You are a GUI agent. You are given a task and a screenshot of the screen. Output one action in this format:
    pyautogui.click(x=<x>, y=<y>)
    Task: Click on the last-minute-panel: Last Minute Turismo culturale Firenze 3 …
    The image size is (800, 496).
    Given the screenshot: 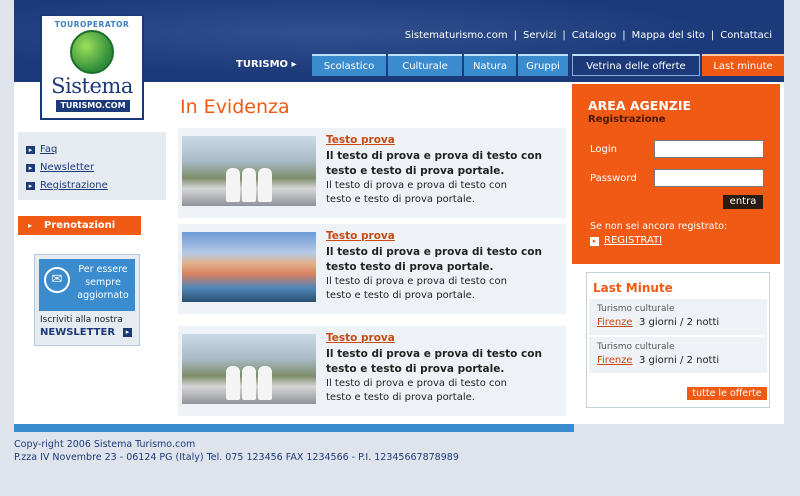 What is the action you would take?
    pyautogui.click(x=678, y=340)
    